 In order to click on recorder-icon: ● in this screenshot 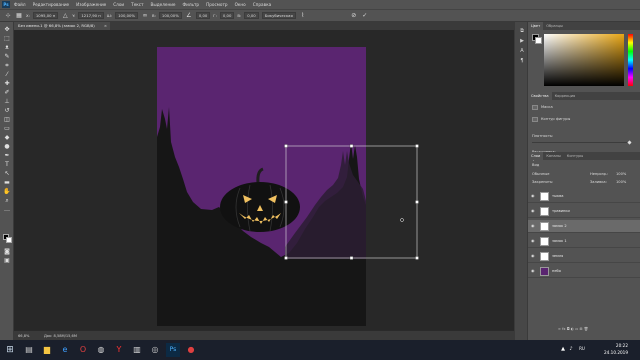, I will do `click(191, 350)`.